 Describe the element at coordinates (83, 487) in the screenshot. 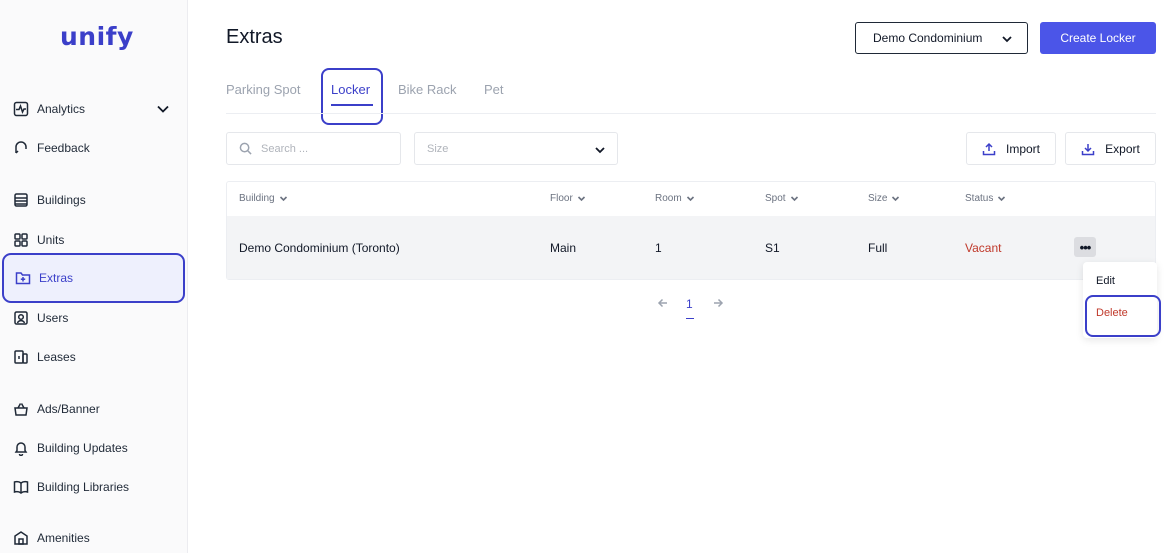

I see `sidebar-item-label: Building Libraries` at that location.